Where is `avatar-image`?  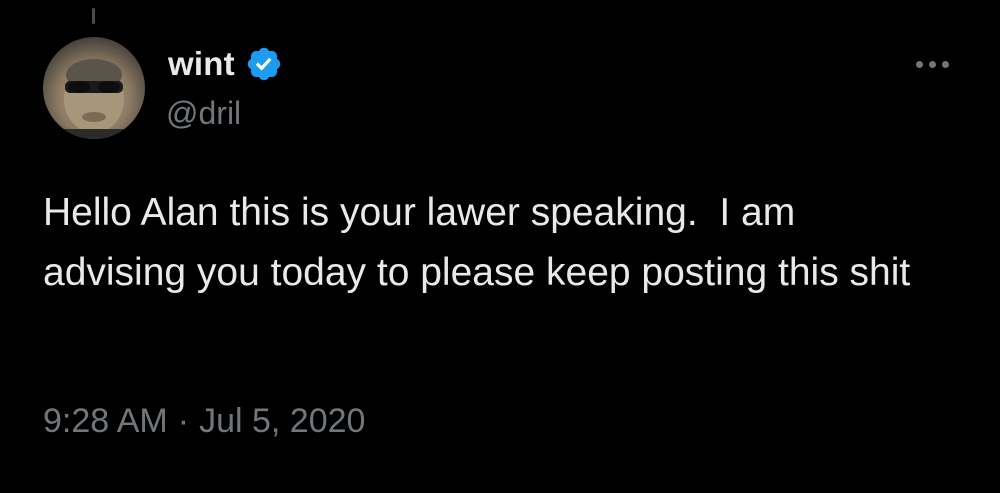
avatar-image is located at coordinates (94, 99).